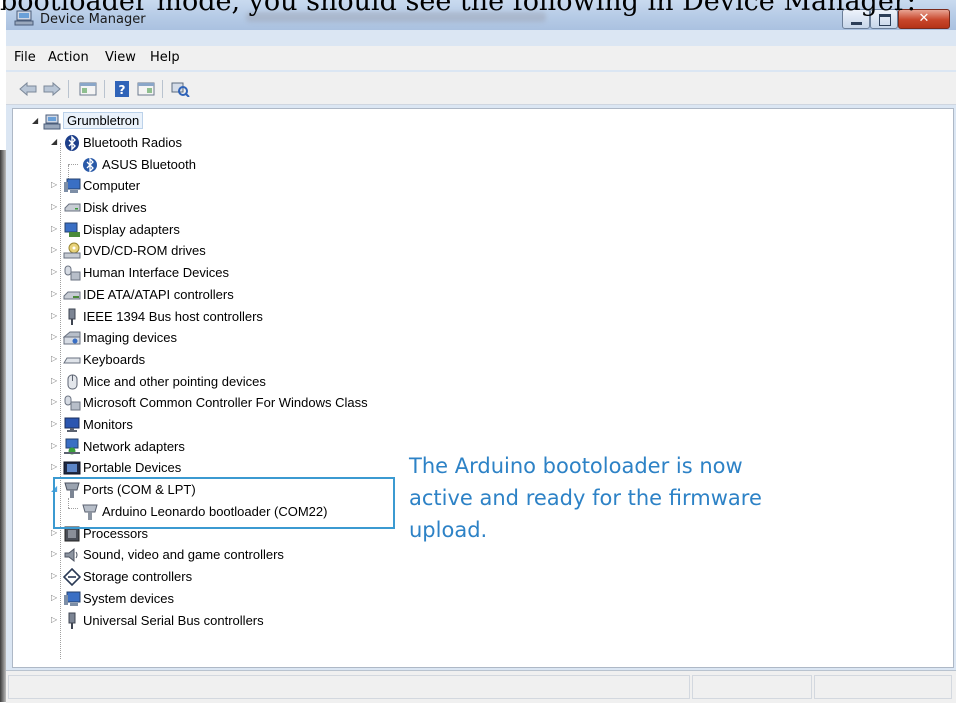 Image resolution: width=956 pixels, height=703 pixels. What do you see at coordinates (52, 122) in the screenshot?
I see `computer-root-icon` at bounding box center [52, 122].